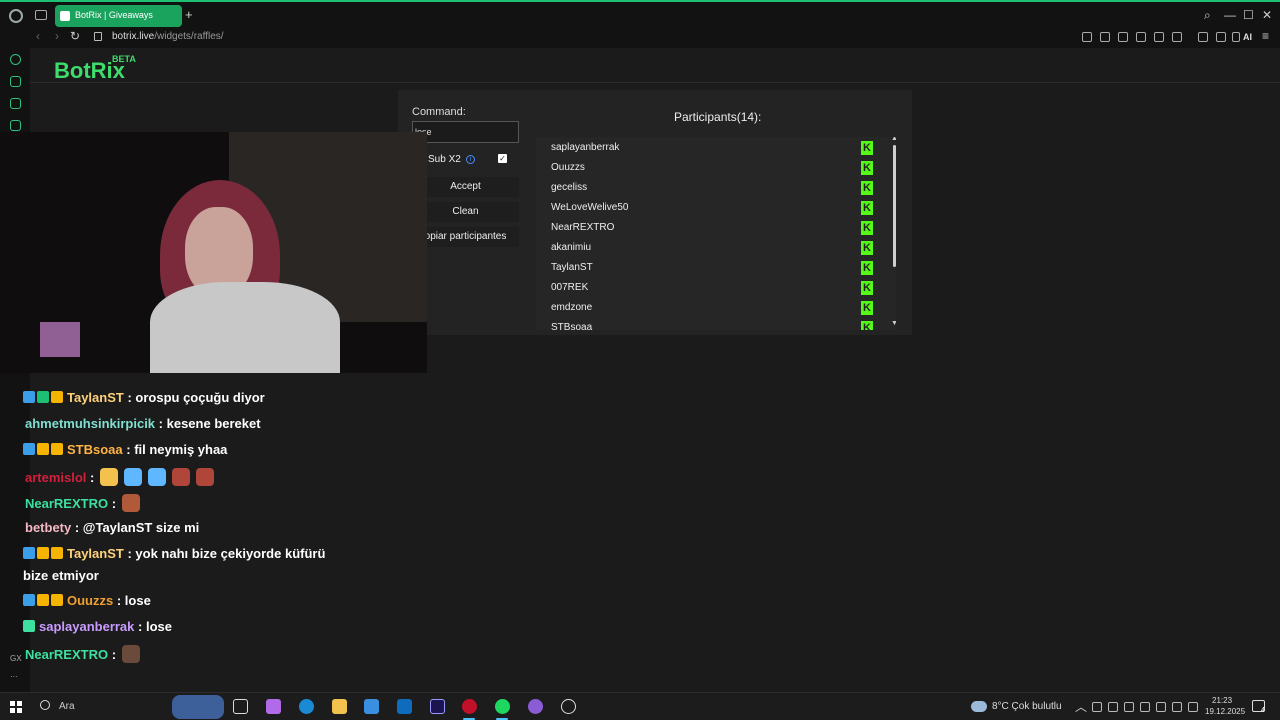 The image size is (1280, 720). What do you see at coordinates (708, 288) in the screenshot?
I see `participant-row: 007REK K` at bounding box center [708, 288].